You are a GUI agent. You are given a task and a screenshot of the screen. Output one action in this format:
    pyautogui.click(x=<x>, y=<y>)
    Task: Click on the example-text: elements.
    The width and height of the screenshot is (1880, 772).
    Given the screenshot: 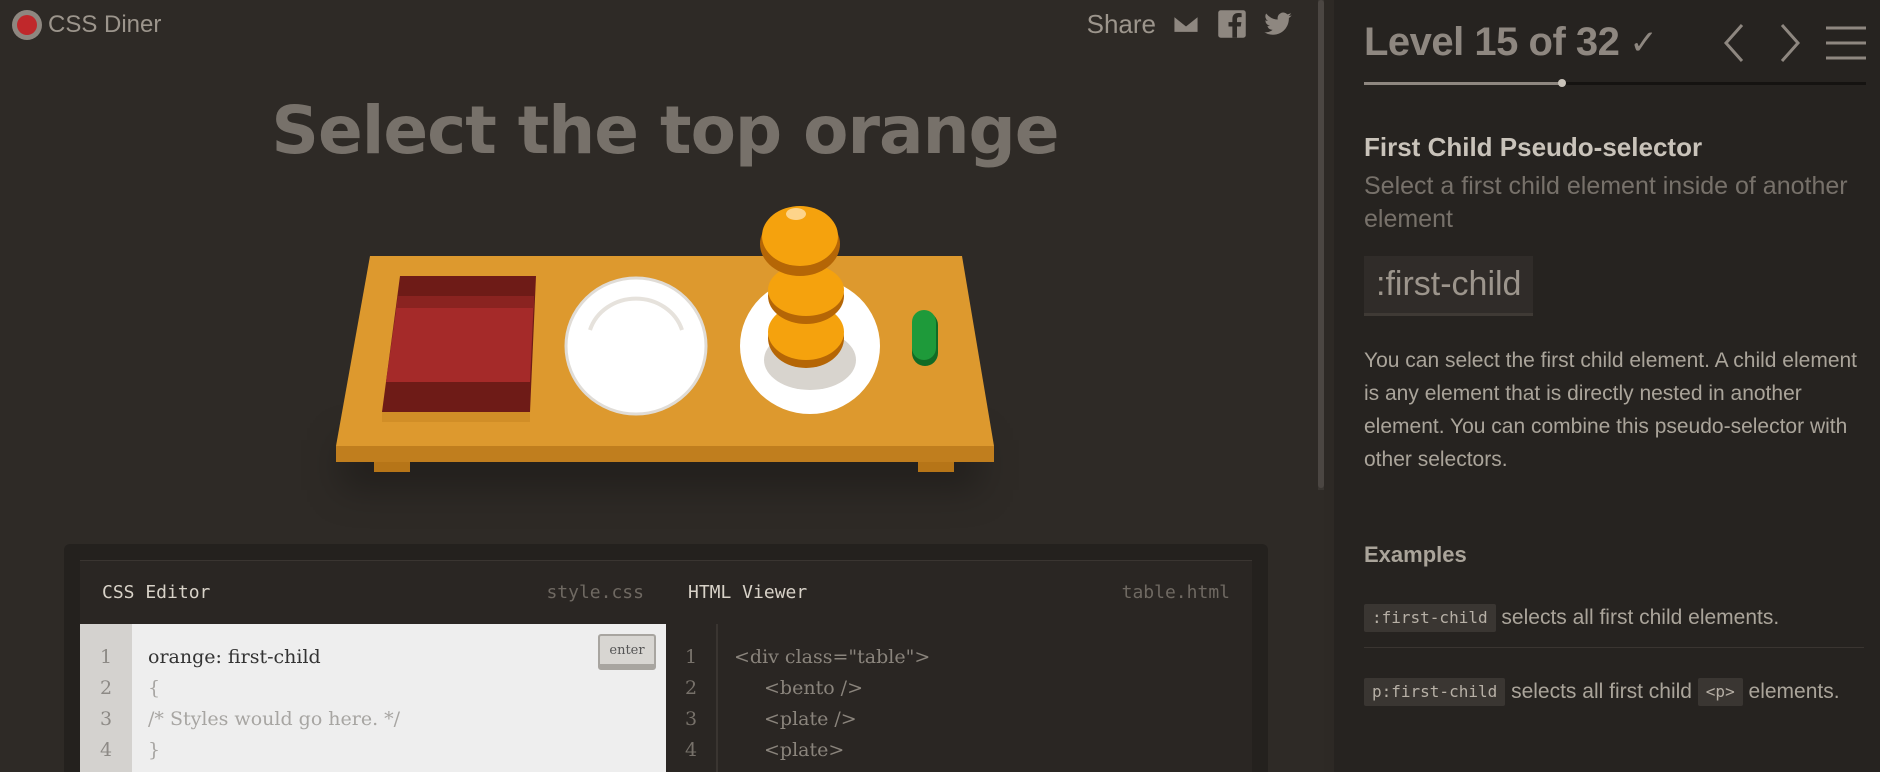 What is the action you would take?
    pyautogui.click(x=1791, y=691)
    